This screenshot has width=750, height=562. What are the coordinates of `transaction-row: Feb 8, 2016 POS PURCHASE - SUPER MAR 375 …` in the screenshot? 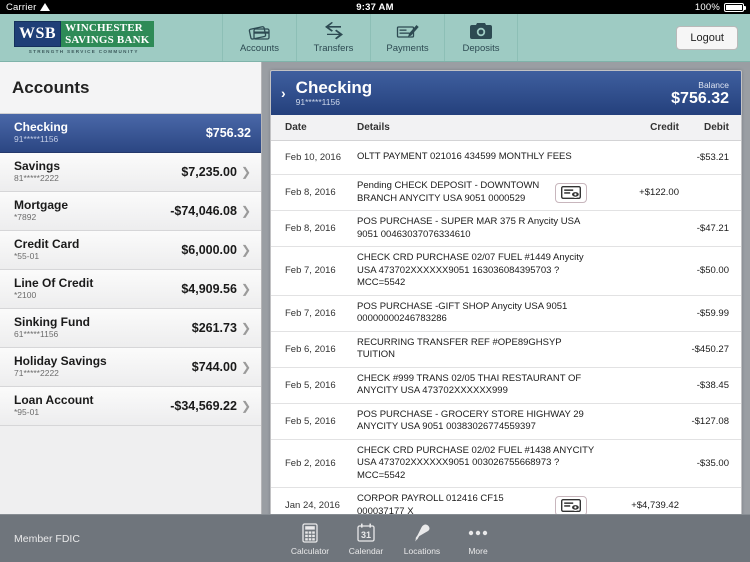 It's located at (506, 229).